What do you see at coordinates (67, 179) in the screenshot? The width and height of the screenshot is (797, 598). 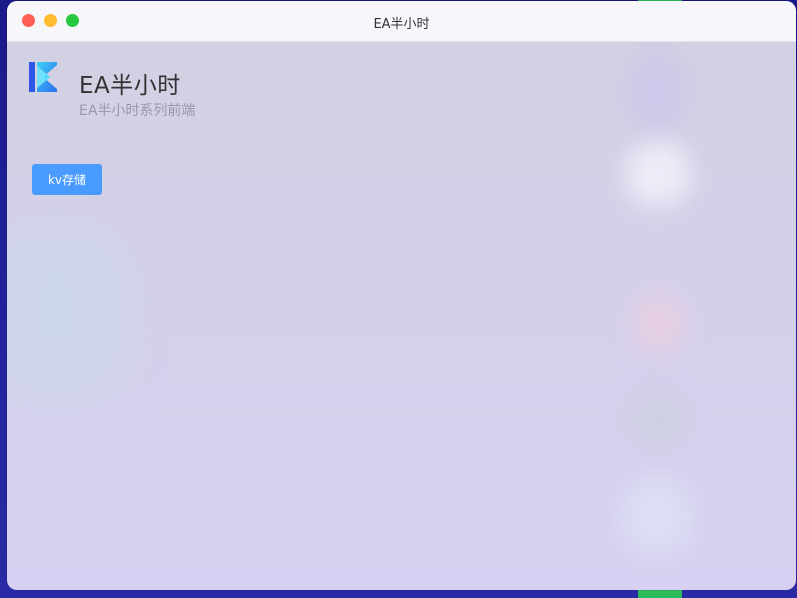 I see `kv-storage-button: kv存储` at bounding box center [67, 179].